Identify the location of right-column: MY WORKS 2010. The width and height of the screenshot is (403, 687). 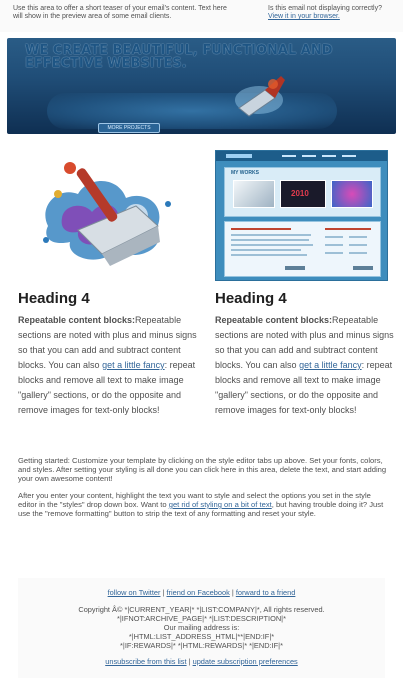
(305, 213).